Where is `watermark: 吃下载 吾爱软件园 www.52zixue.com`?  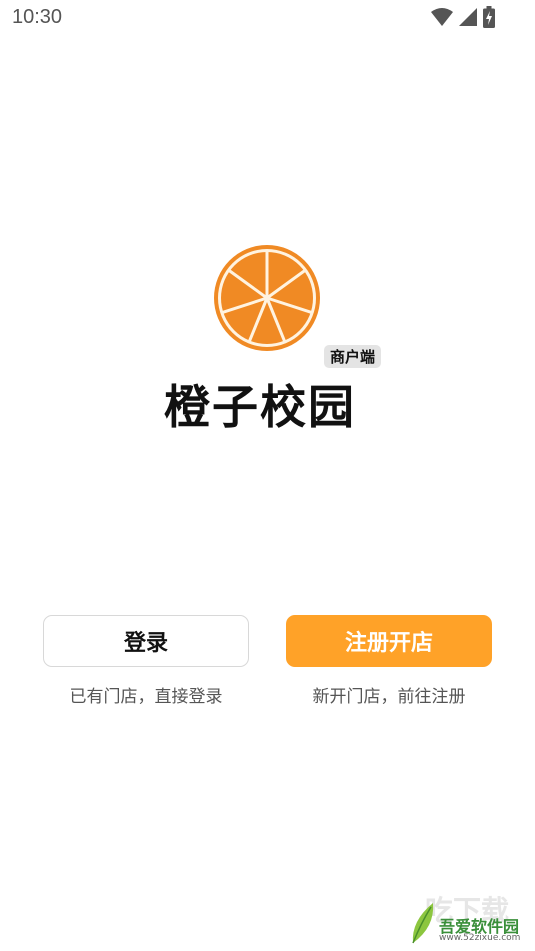 watermark: 吃下载 吾爱软件园 www.52zixue.com is located at coordinates (469, 921).